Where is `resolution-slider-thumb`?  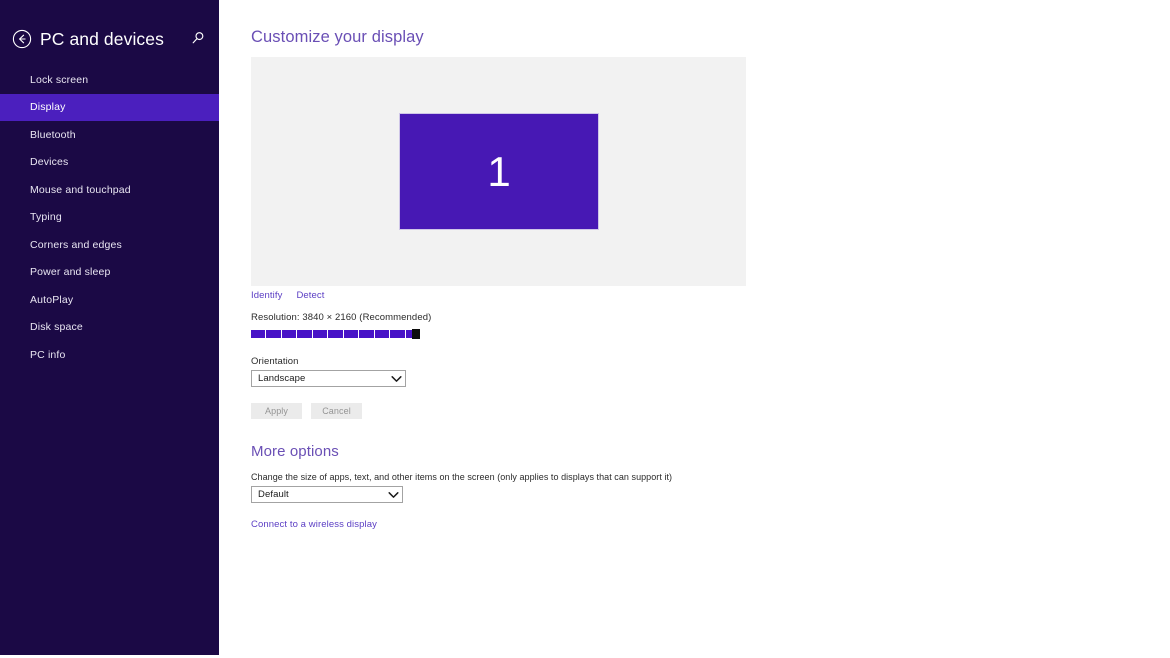
resolution-slider-thumb is located at coordinates (416, 334).